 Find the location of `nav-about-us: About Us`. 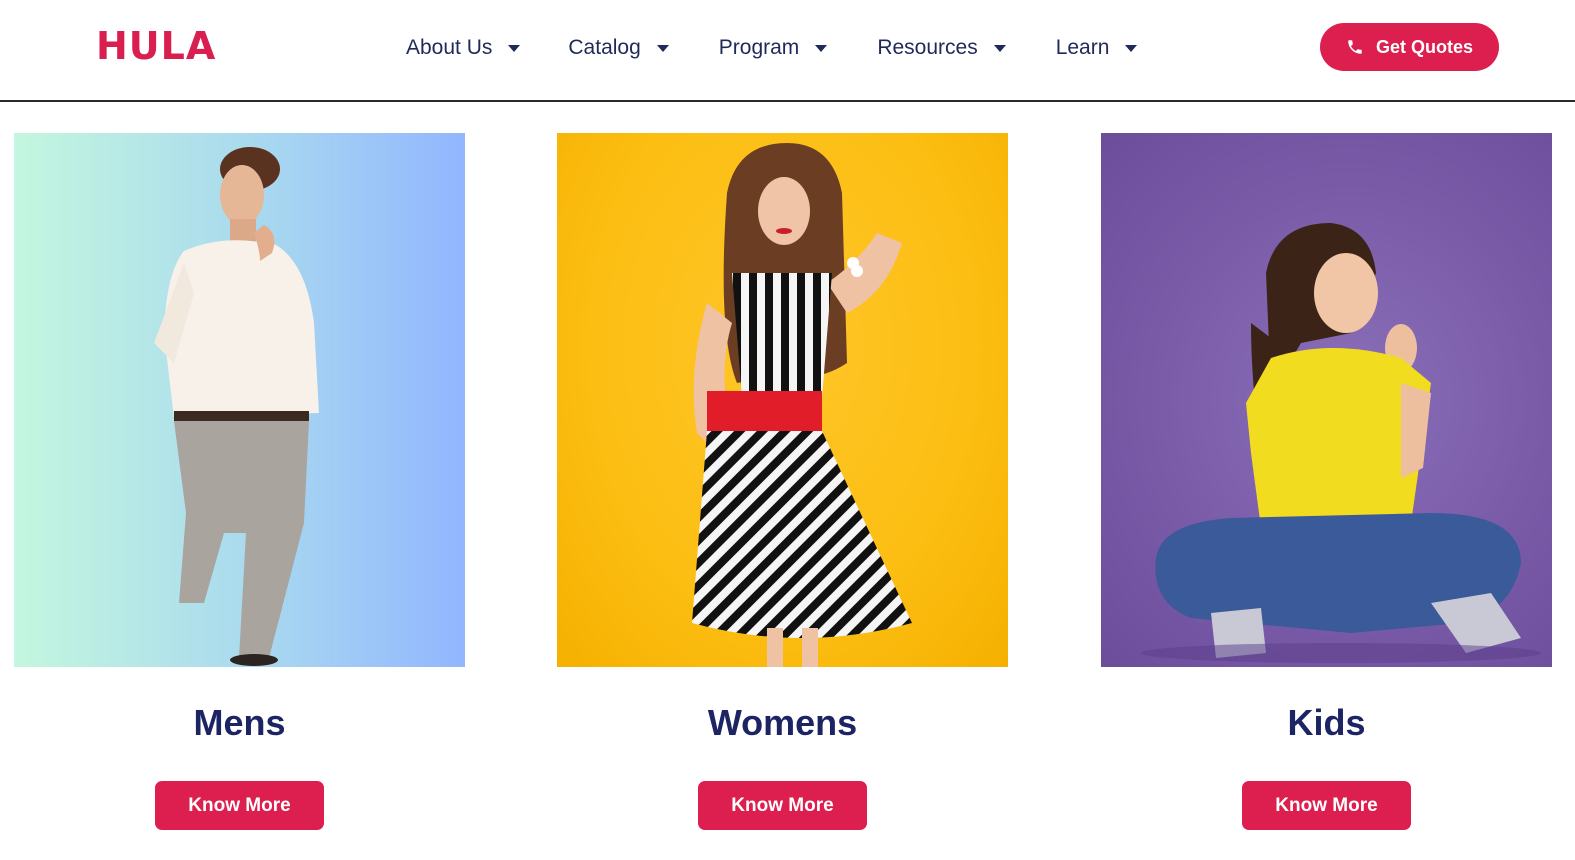

nav-about-us: About Us is located at coordinates (463, 48).